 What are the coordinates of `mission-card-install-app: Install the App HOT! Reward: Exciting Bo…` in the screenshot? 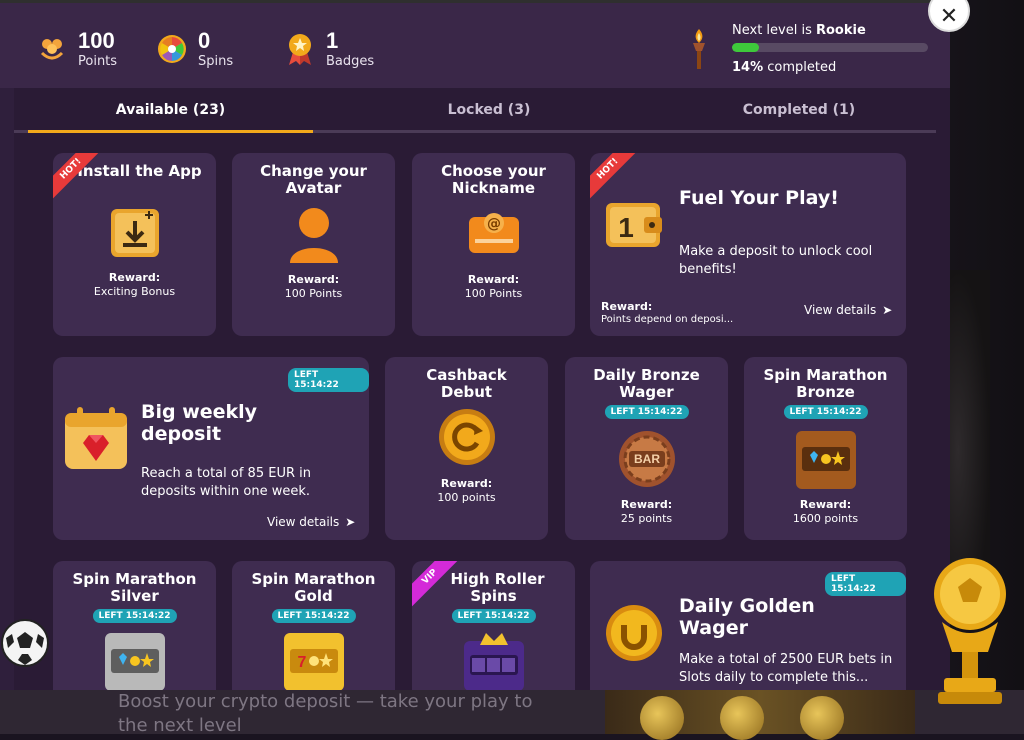 It's located at (134, 244).